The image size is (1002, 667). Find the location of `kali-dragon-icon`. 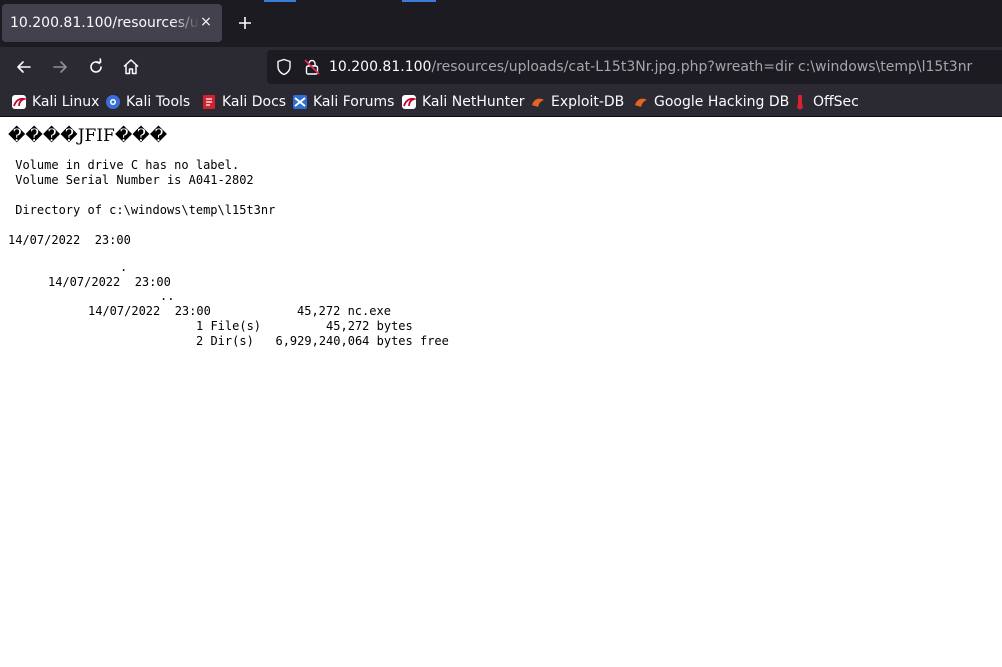

kali-dragon-icon is located at coordinates (19, 102).